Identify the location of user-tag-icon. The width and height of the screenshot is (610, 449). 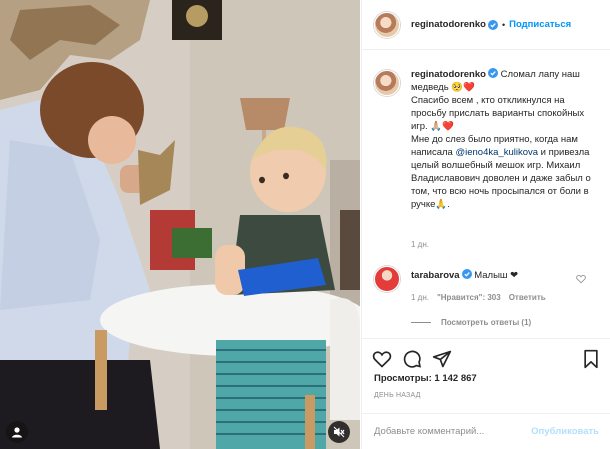
(17, 432).